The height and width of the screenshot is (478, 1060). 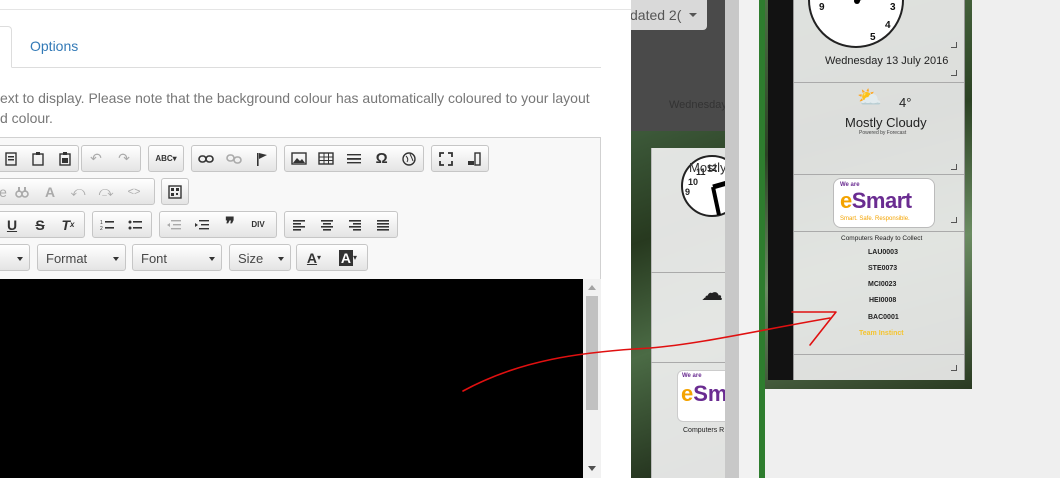 What do you see at coordinates (383, 224) in the screenshot?
I see `align-justify-icon` at bounding box center [383, 224].